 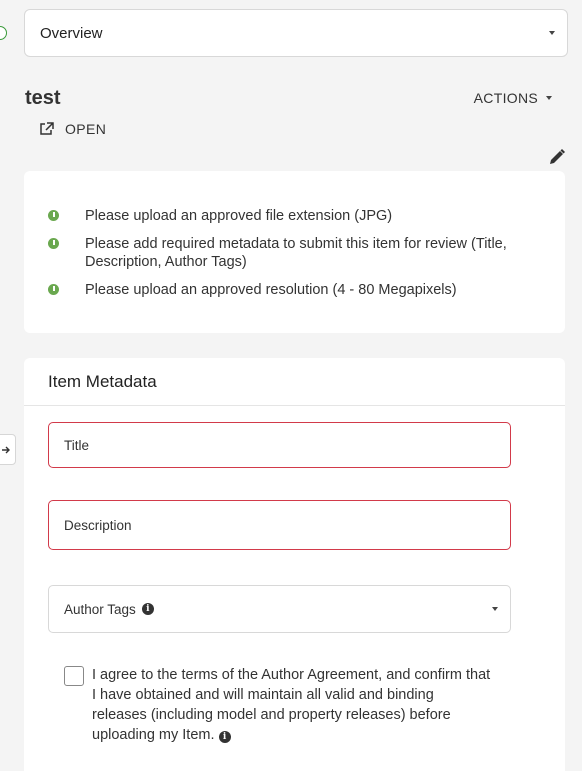 What do you see at coordinates (279, 525) in the screenshot?
I see `description-field: Description` at bounding box center [279, 525].